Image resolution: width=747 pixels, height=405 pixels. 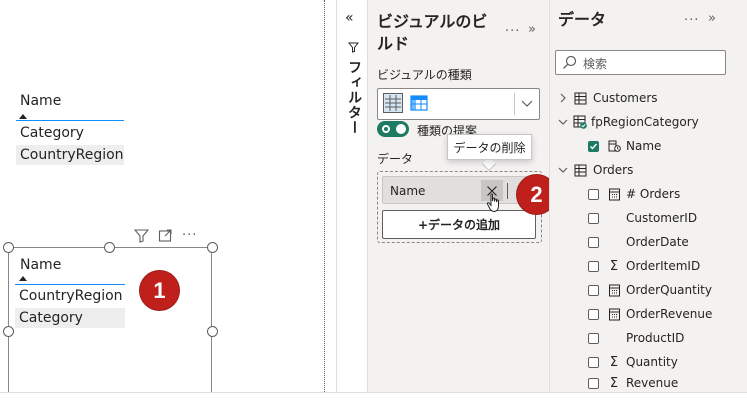 I want to click on tree-item-label: OrderRevenue, so click(x=669, y=314).